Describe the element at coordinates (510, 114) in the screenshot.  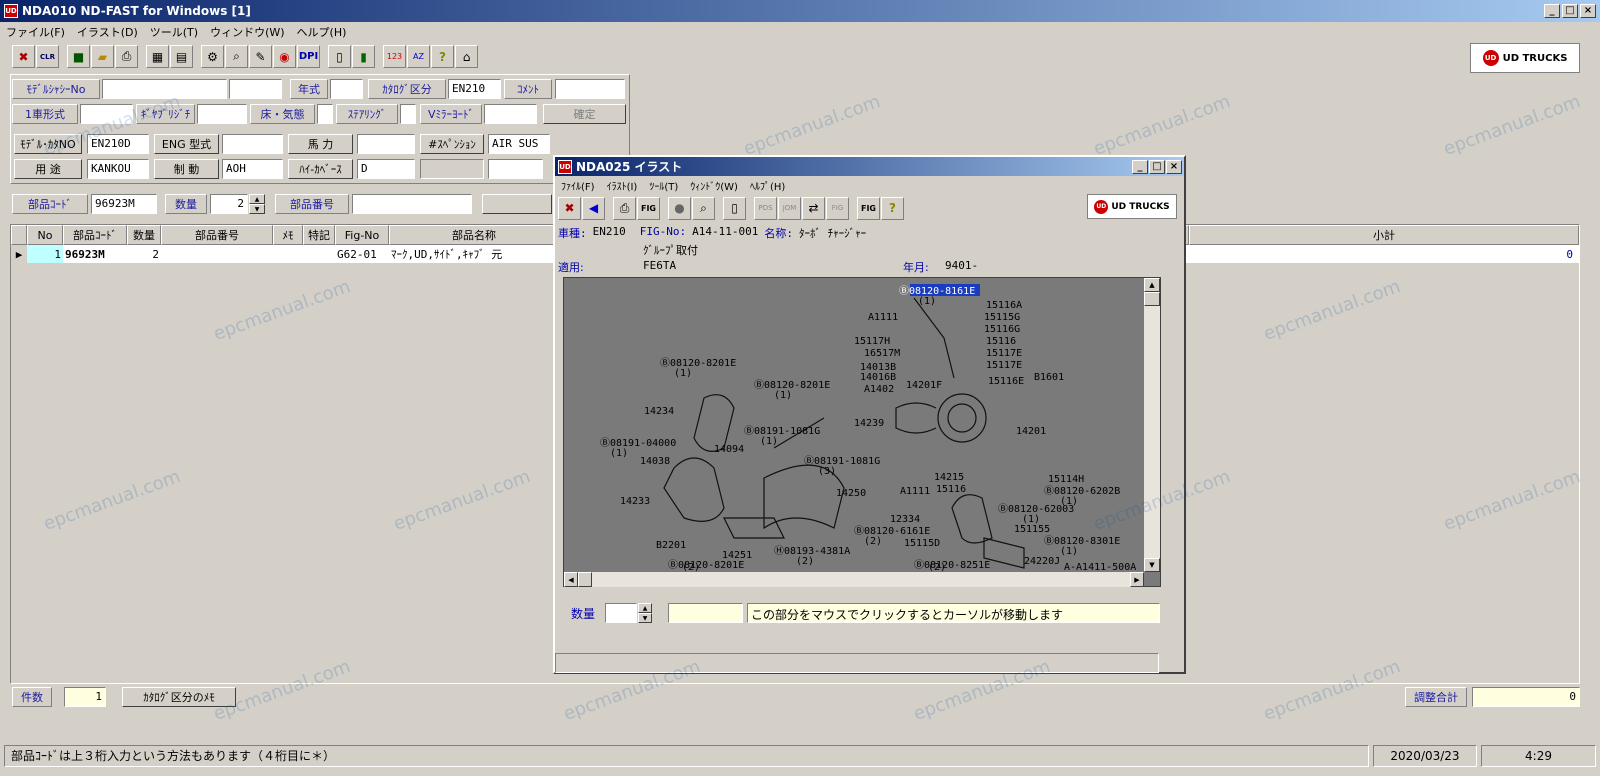
I see `vmirror-input` at that location.